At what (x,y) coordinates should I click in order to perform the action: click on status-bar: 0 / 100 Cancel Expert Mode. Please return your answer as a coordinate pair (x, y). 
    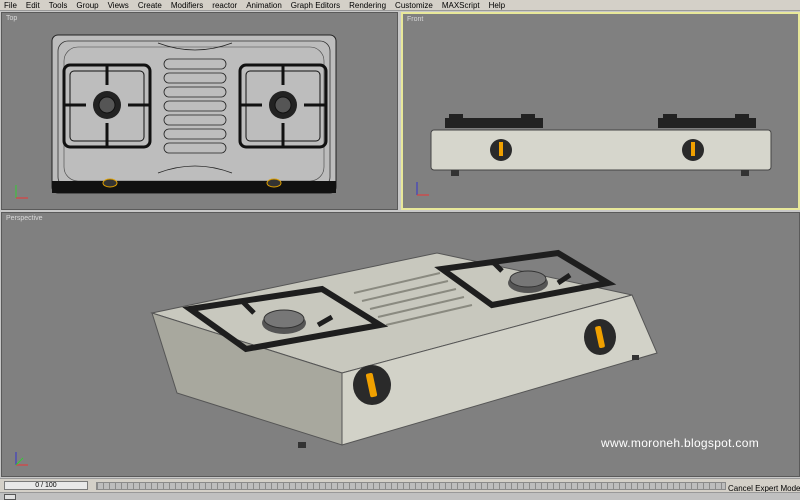
    Looking at the image, I should click on (400, 489).